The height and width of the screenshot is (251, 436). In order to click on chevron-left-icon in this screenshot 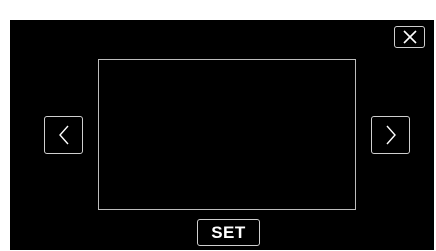, I will do `click(64, 135)`.